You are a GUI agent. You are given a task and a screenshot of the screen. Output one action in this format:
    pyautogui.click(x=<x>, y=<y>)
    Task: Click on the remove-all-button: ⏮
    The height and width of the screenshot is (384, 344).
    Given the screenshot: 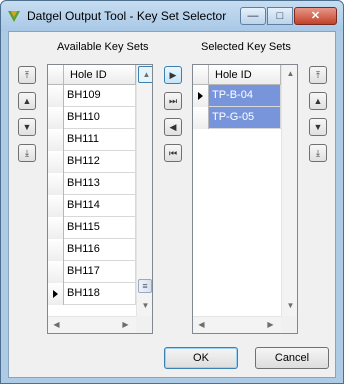 What is the action you would take?
    pyautogui.click(x=173, y=153)
    